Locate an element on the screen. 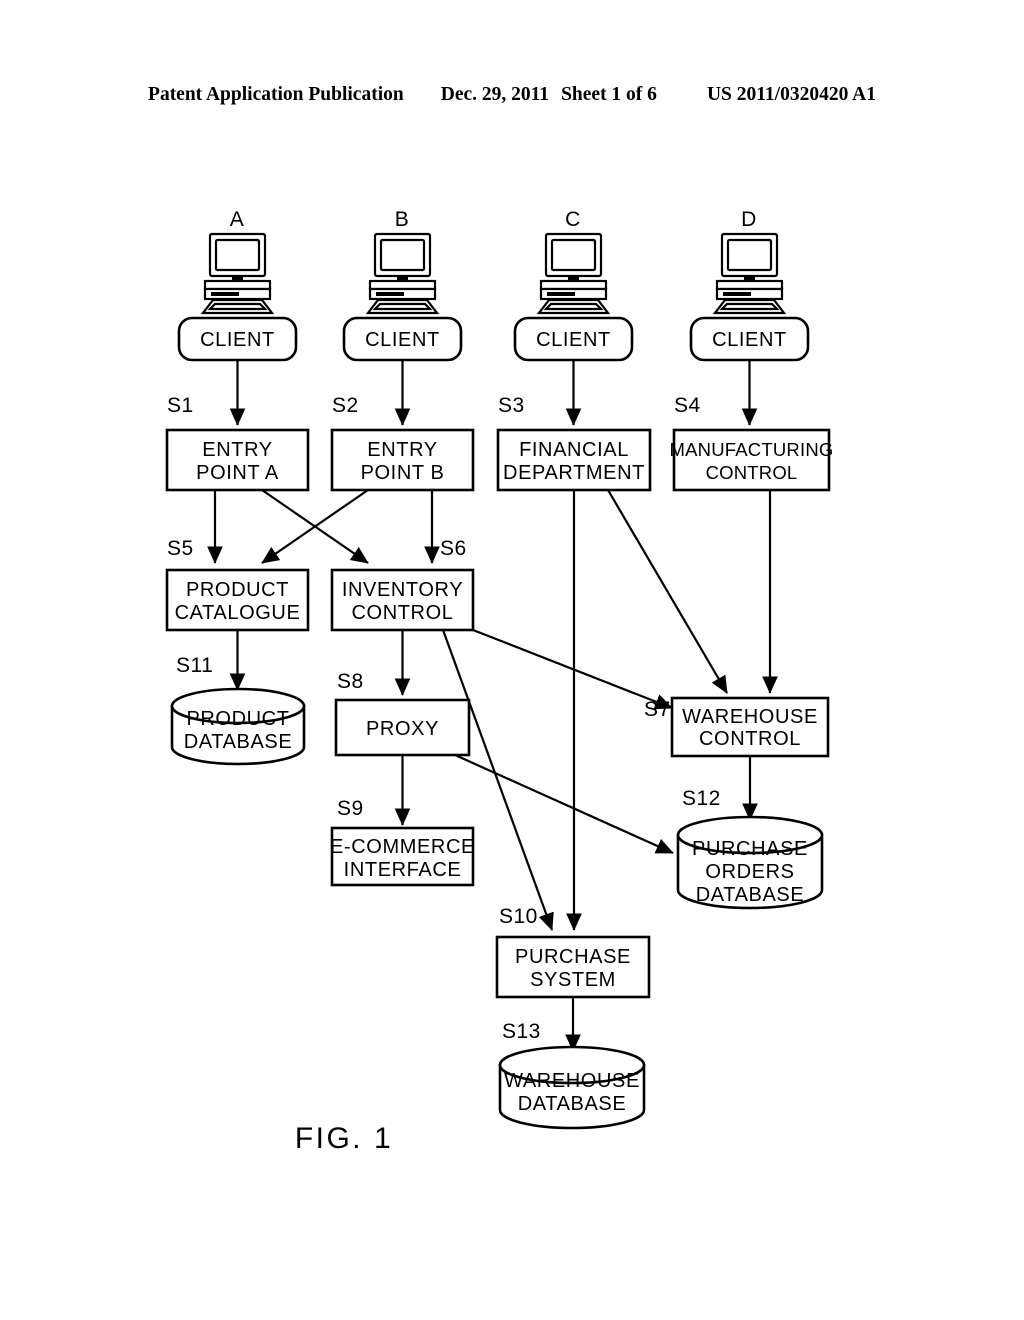 The width and height of the screenshot is (1024, 1320). client-node-c: CLIENT is located at coordinates (573, 339).